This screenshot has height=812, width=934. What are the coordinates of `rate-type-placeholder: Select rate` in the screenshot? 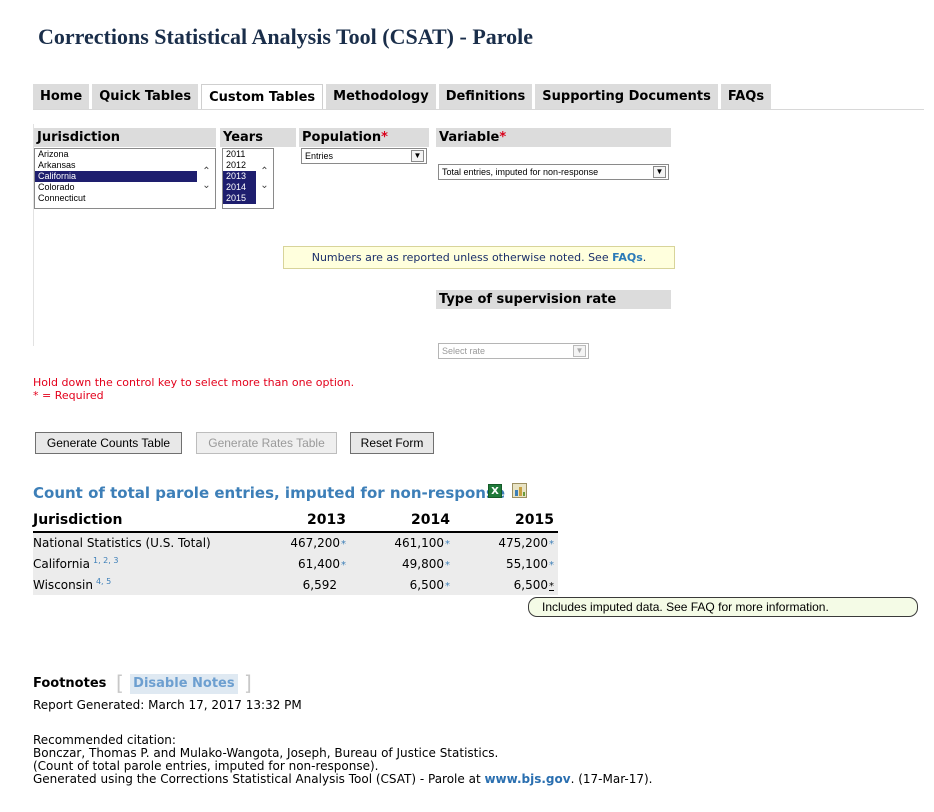 It's located at (464, 351).